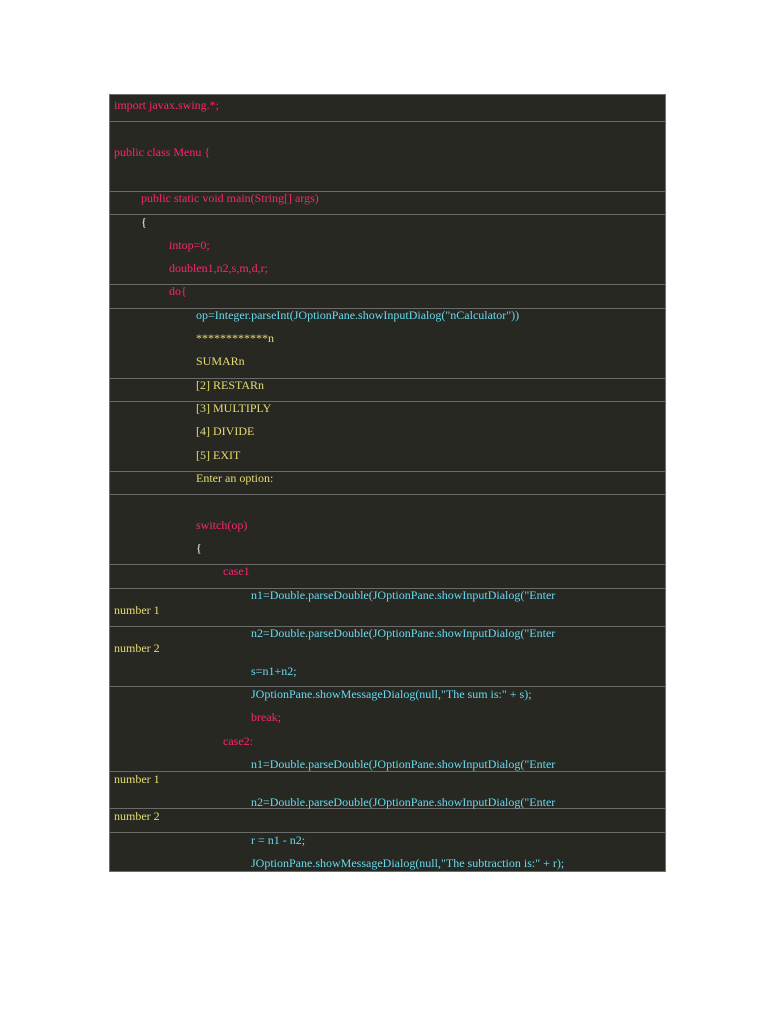  Describe the element at coordinates (278, 840) in the screenshot. I see `code-line: r = n1 - n2;` at that location.